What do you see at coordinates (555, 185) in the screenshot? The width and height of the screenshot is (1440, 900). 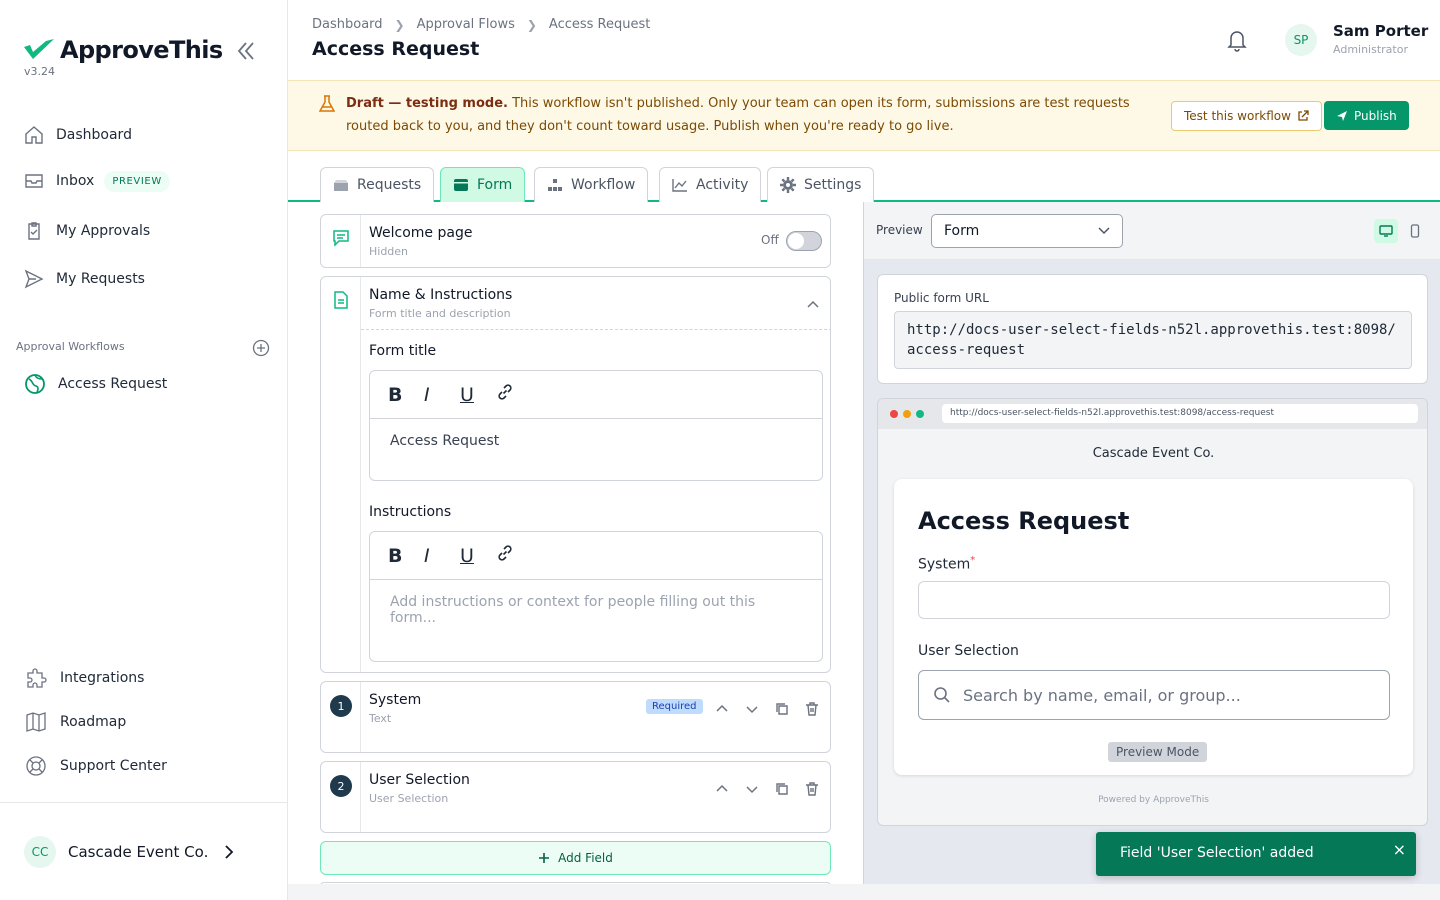 I see `workflow-icon` at bounding box center [555, 185].